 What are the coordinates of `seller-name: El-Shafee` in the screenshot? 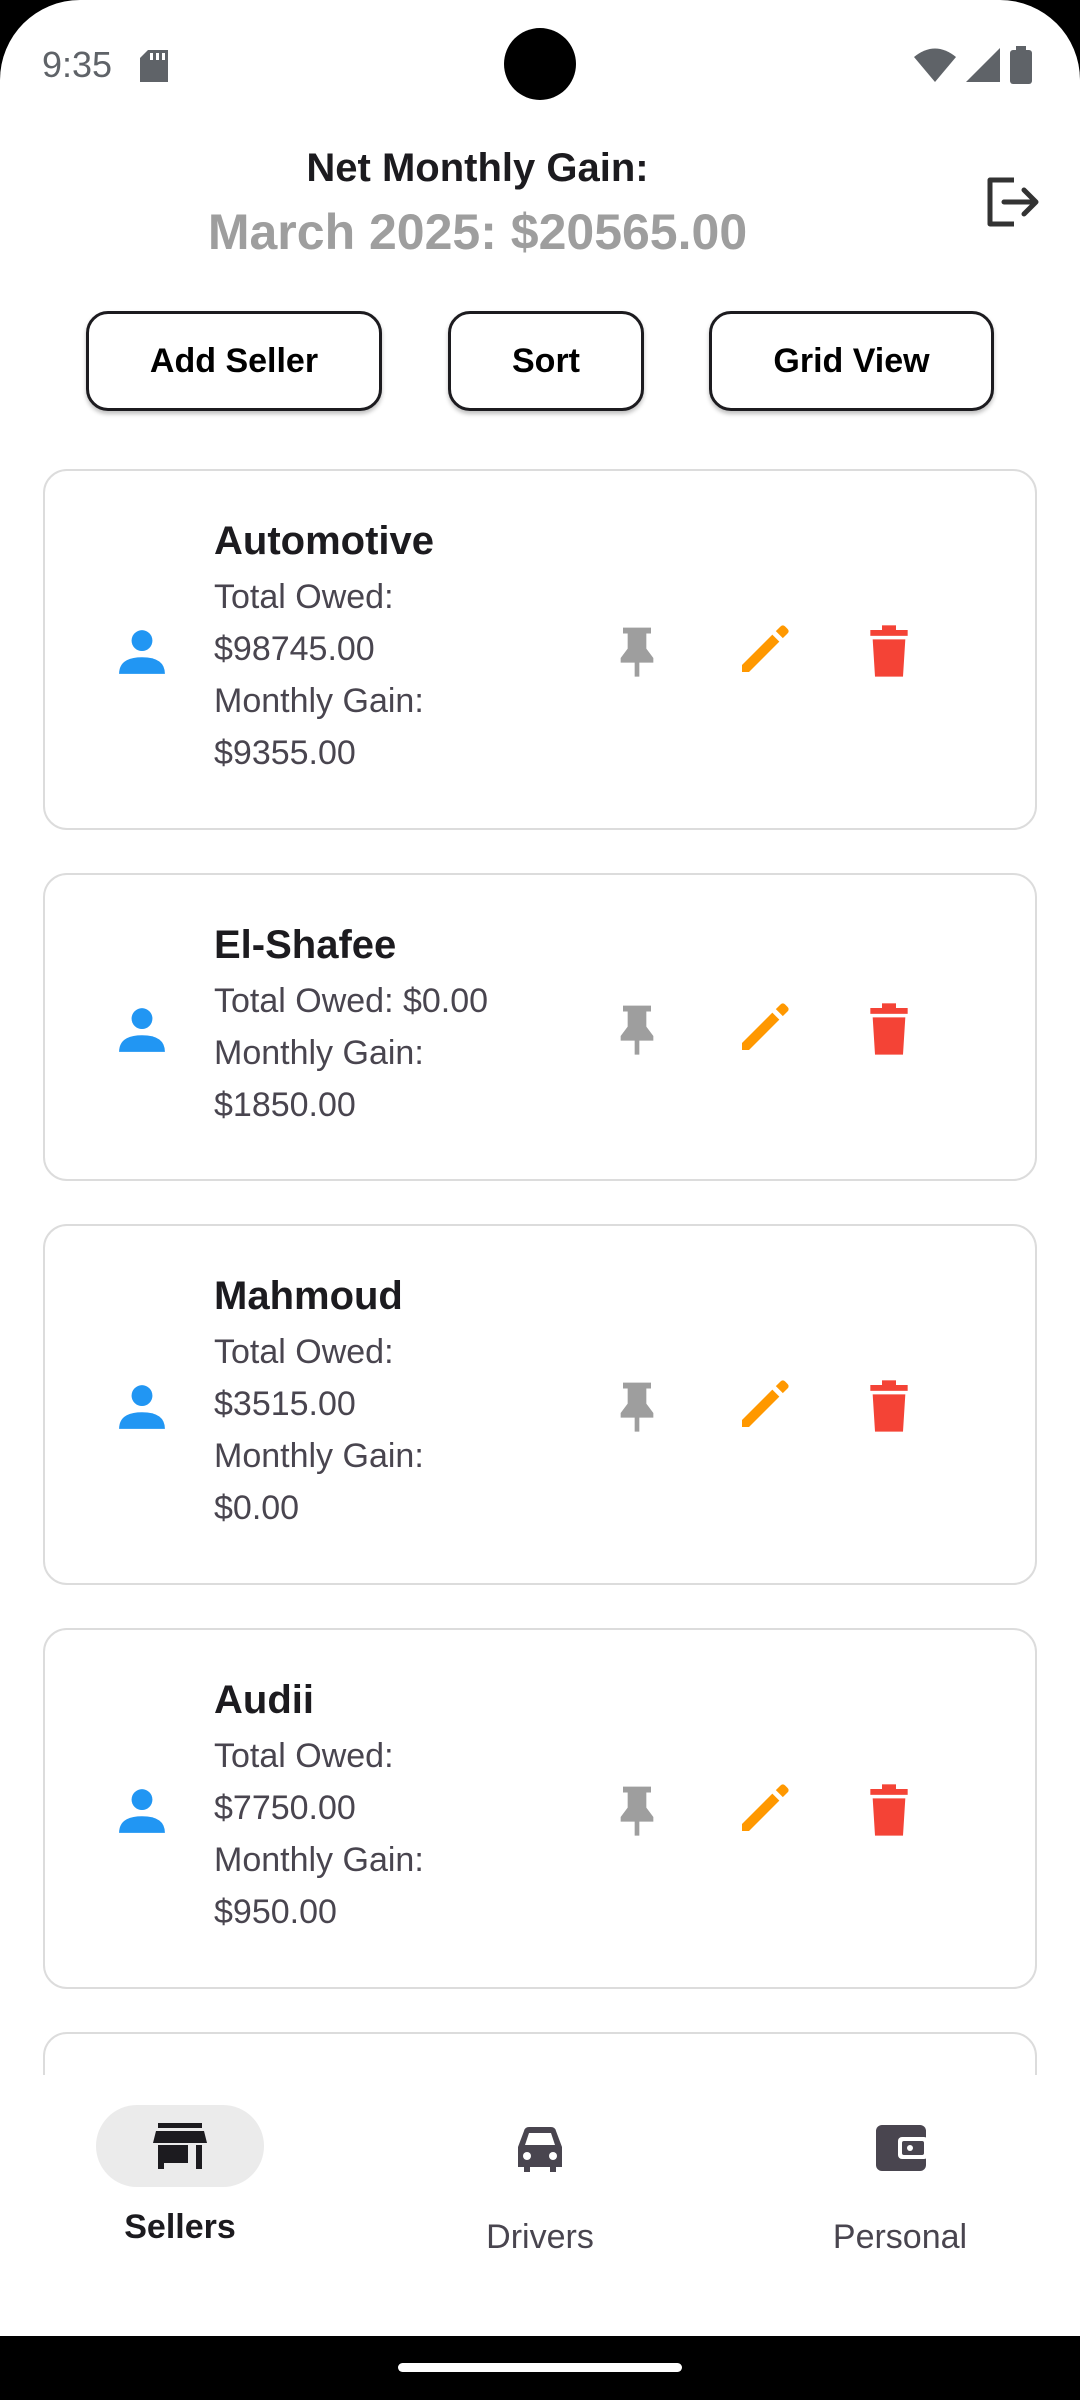 It's located at (305, 945).